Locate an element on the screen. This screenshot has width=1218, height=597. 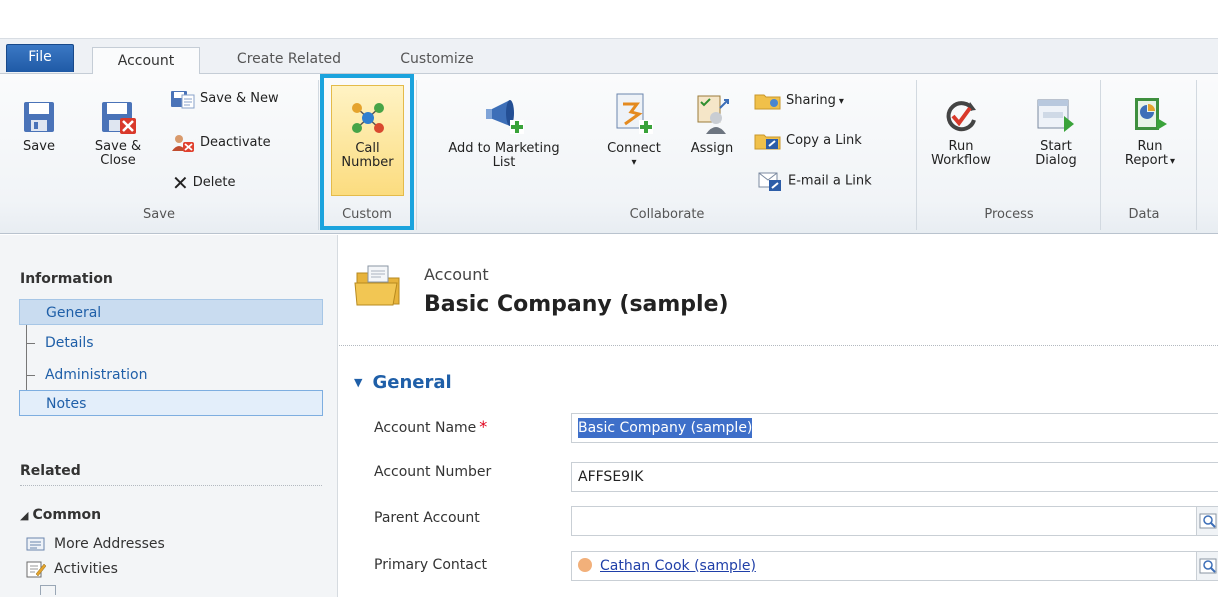
save-close-button: Save & Close is located at coordinates (118, 134).